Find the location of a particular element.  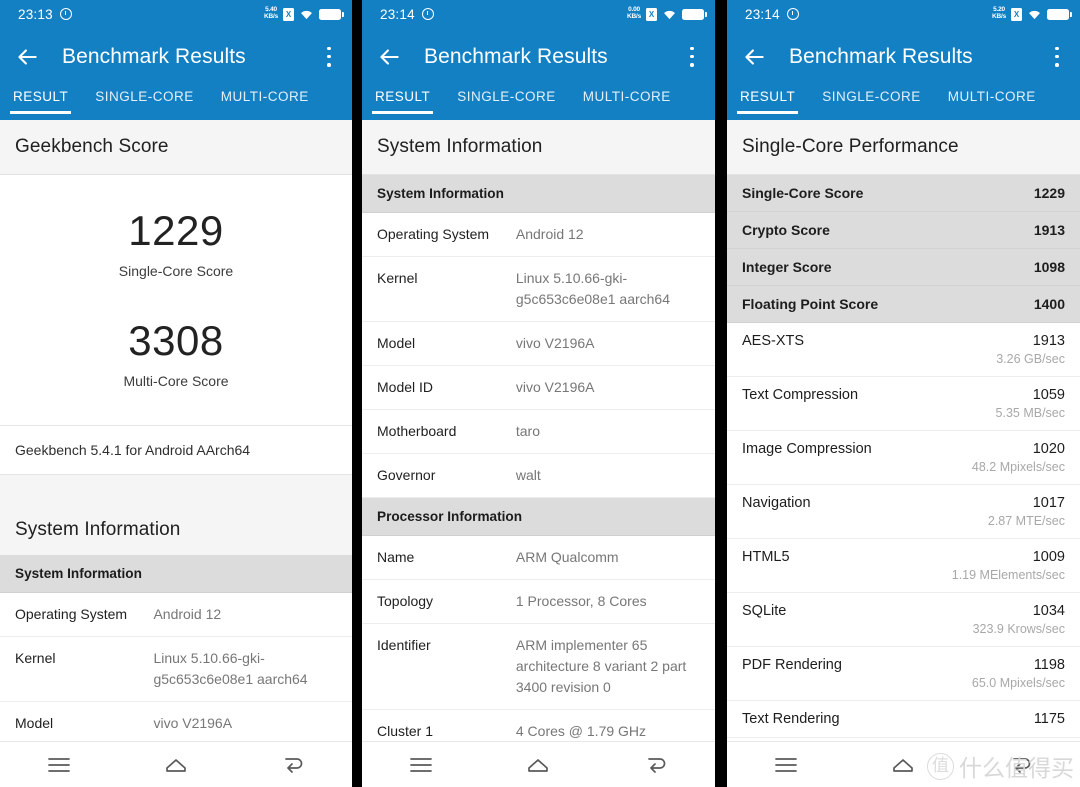

status-icons: 5.20 KB/s X is located at coordinates (1031, 13).